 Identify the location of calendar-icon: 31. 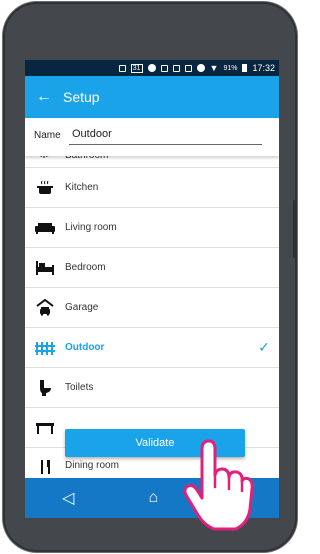
(136, 68).